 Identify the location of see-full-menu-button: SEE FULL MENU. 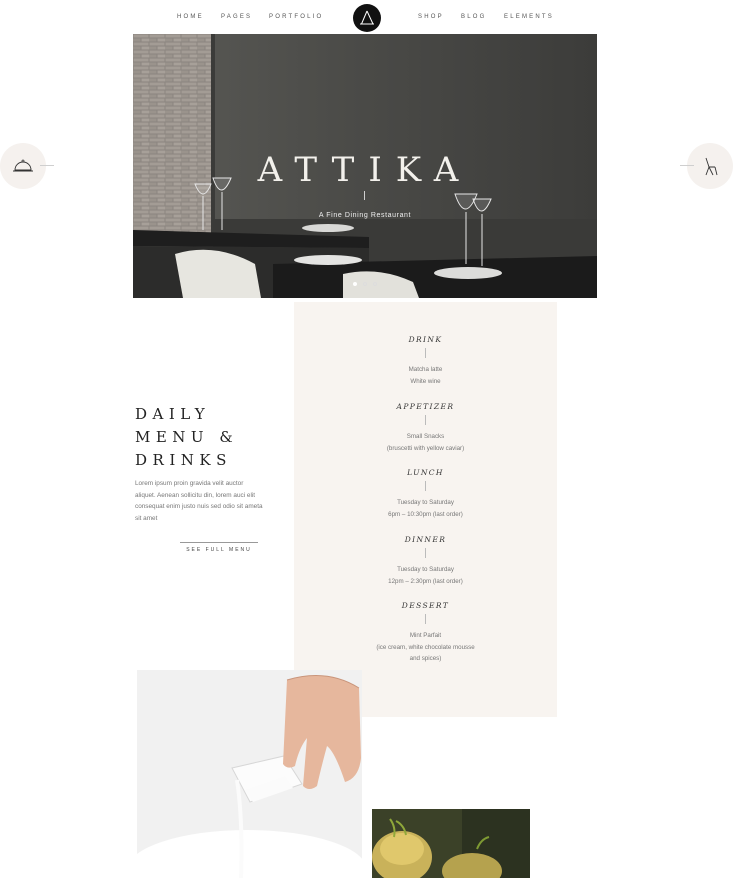
(219, 547).